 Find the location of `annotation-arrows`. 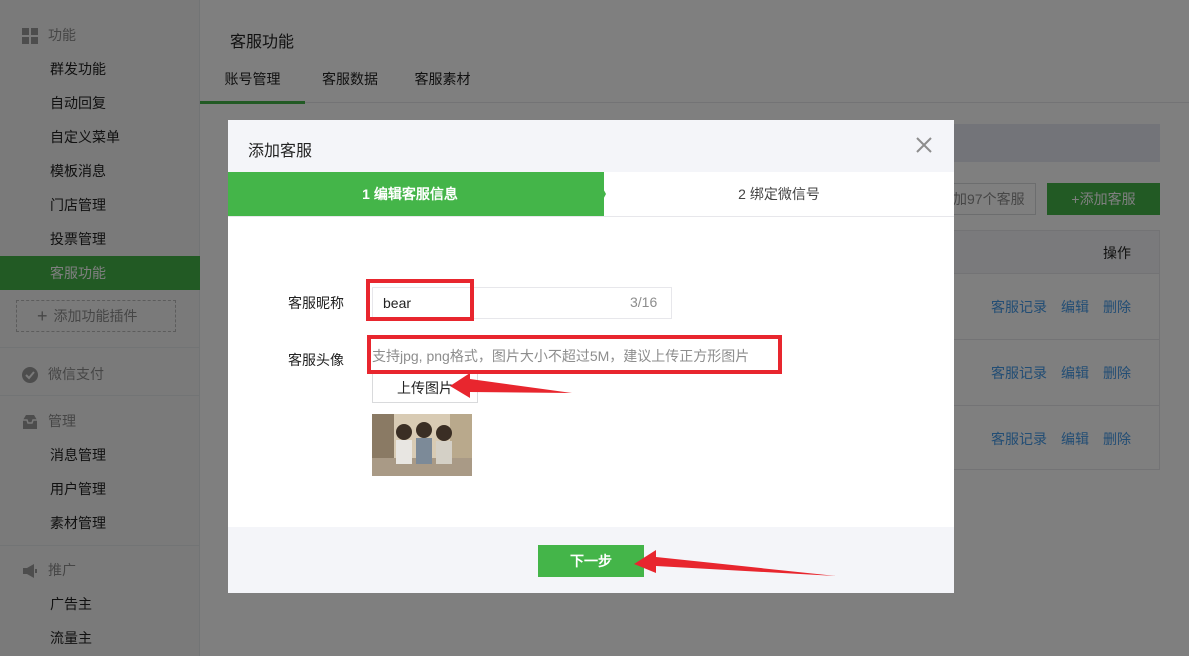

annotation-arrows is located at coordinates (643, 474).